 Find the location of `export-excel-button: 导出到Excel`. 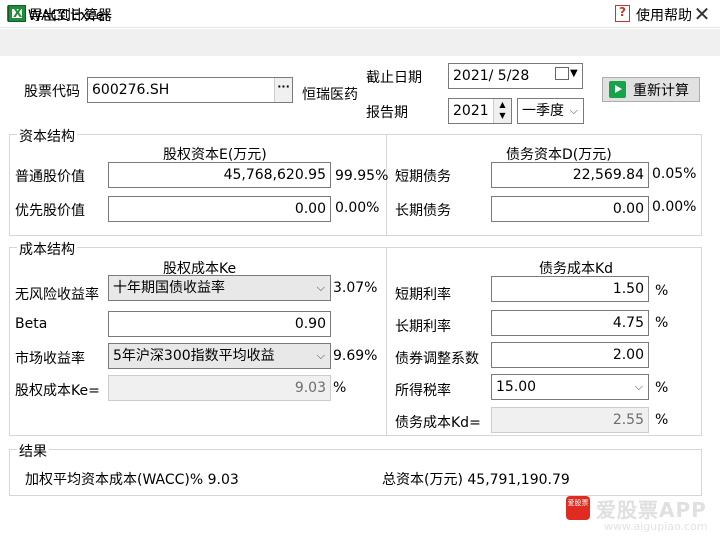

export-excel-button: 导出到Excel is located at coordinates (68, 15).